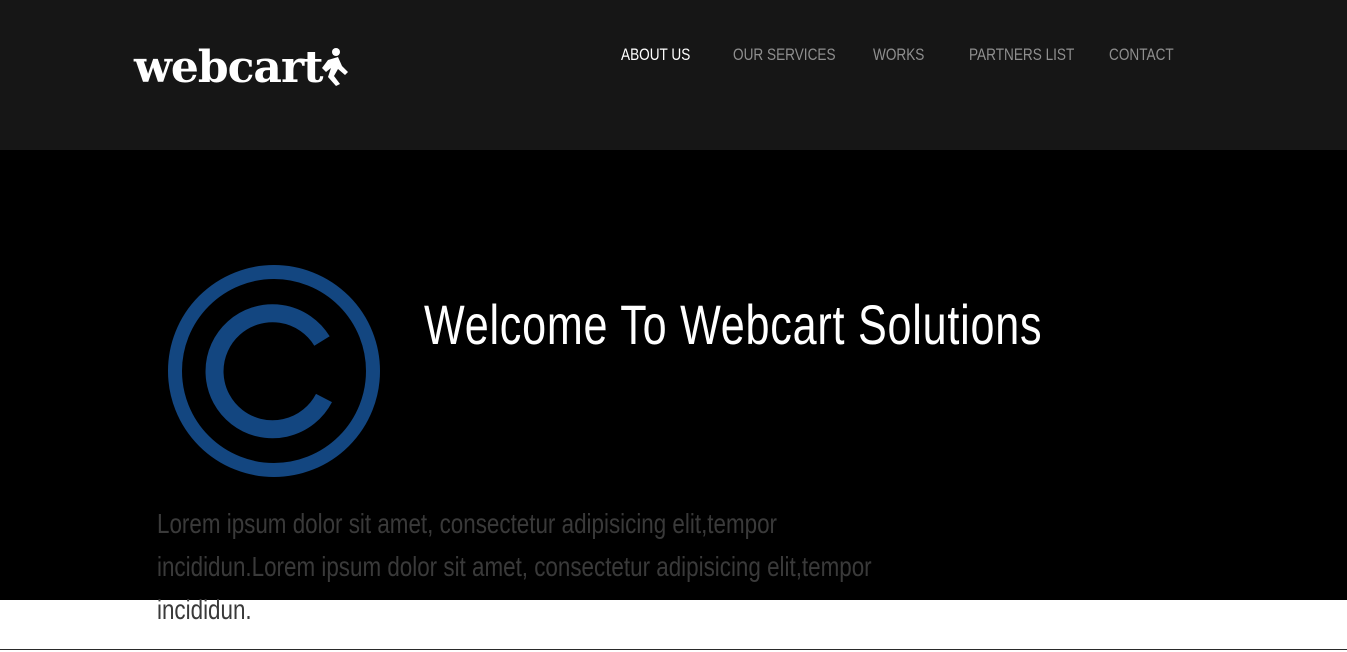 The image size is (1347, 652). I want to click on nav-partners-list: PARTNERS LIST, so click(1021, 55).